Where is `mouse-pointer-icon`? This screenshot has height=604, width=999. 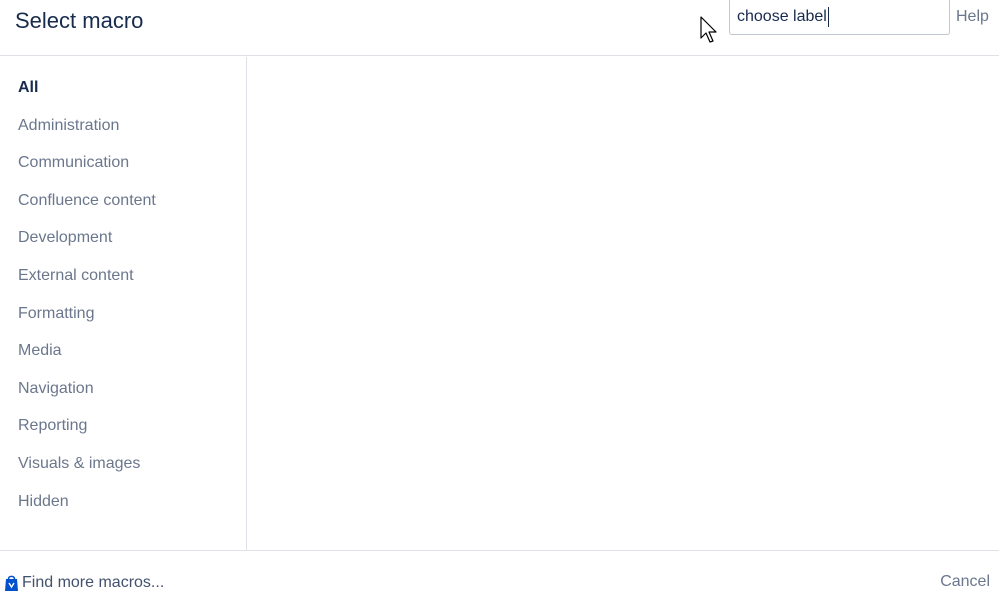 mouse-pointer-icon is located at coordinates (708, 29).